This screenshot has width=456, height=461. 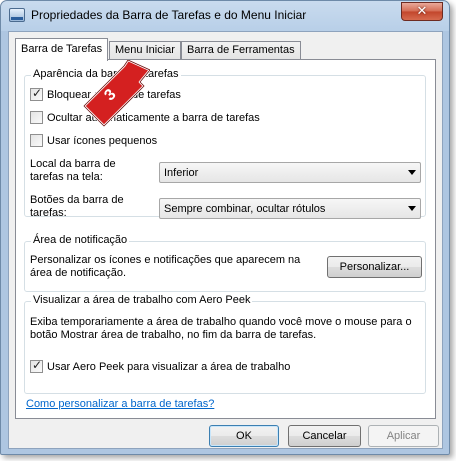 What do you see at coordinates (77, 206) in the screenshot?
I see `buttons-label: Botões da barra de tarefas:` at bounding box center [77, 206].